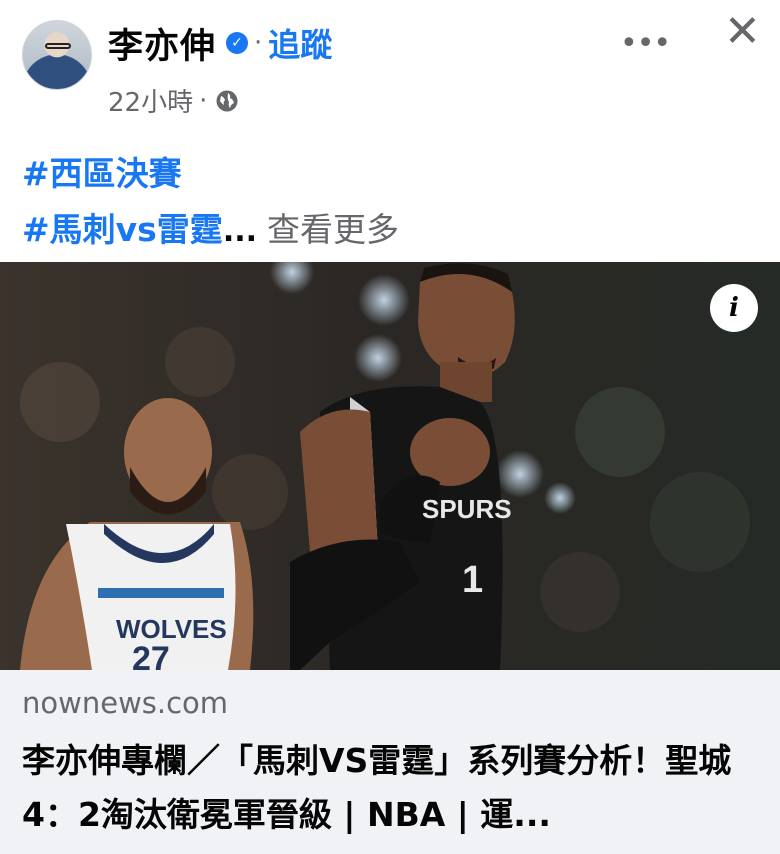 The height and width of the screenshot is (854, 780). What do you see at coordinates (220, 43) in the screenshot?
I see `author-row: 李亦伸 ✓ · 追蹤` at bounding box center [220, 43].